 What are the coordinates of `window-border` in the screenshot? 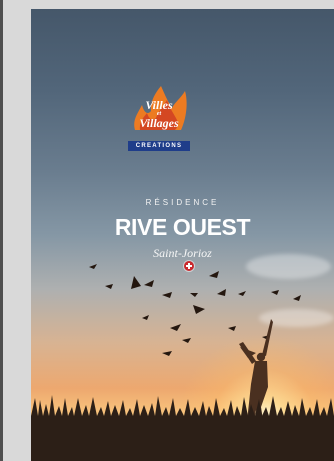 It's located at (1, 230).